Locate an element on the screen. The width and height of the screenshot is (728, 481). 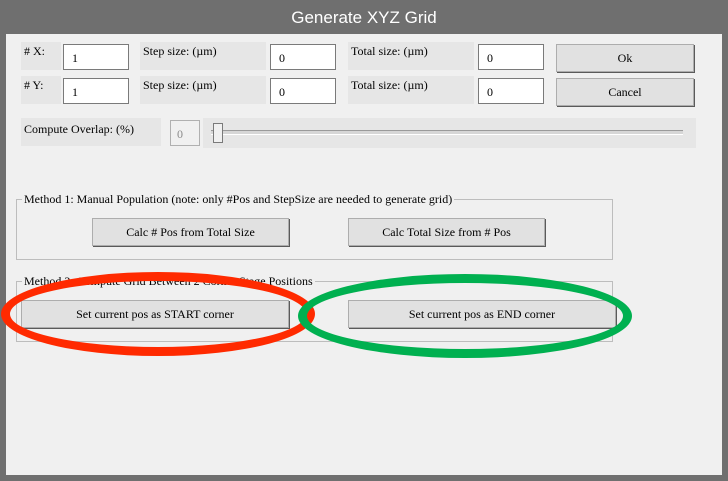
compute-overlap-label: Compute Overlap: (%) is located at coordinates (91, 132).